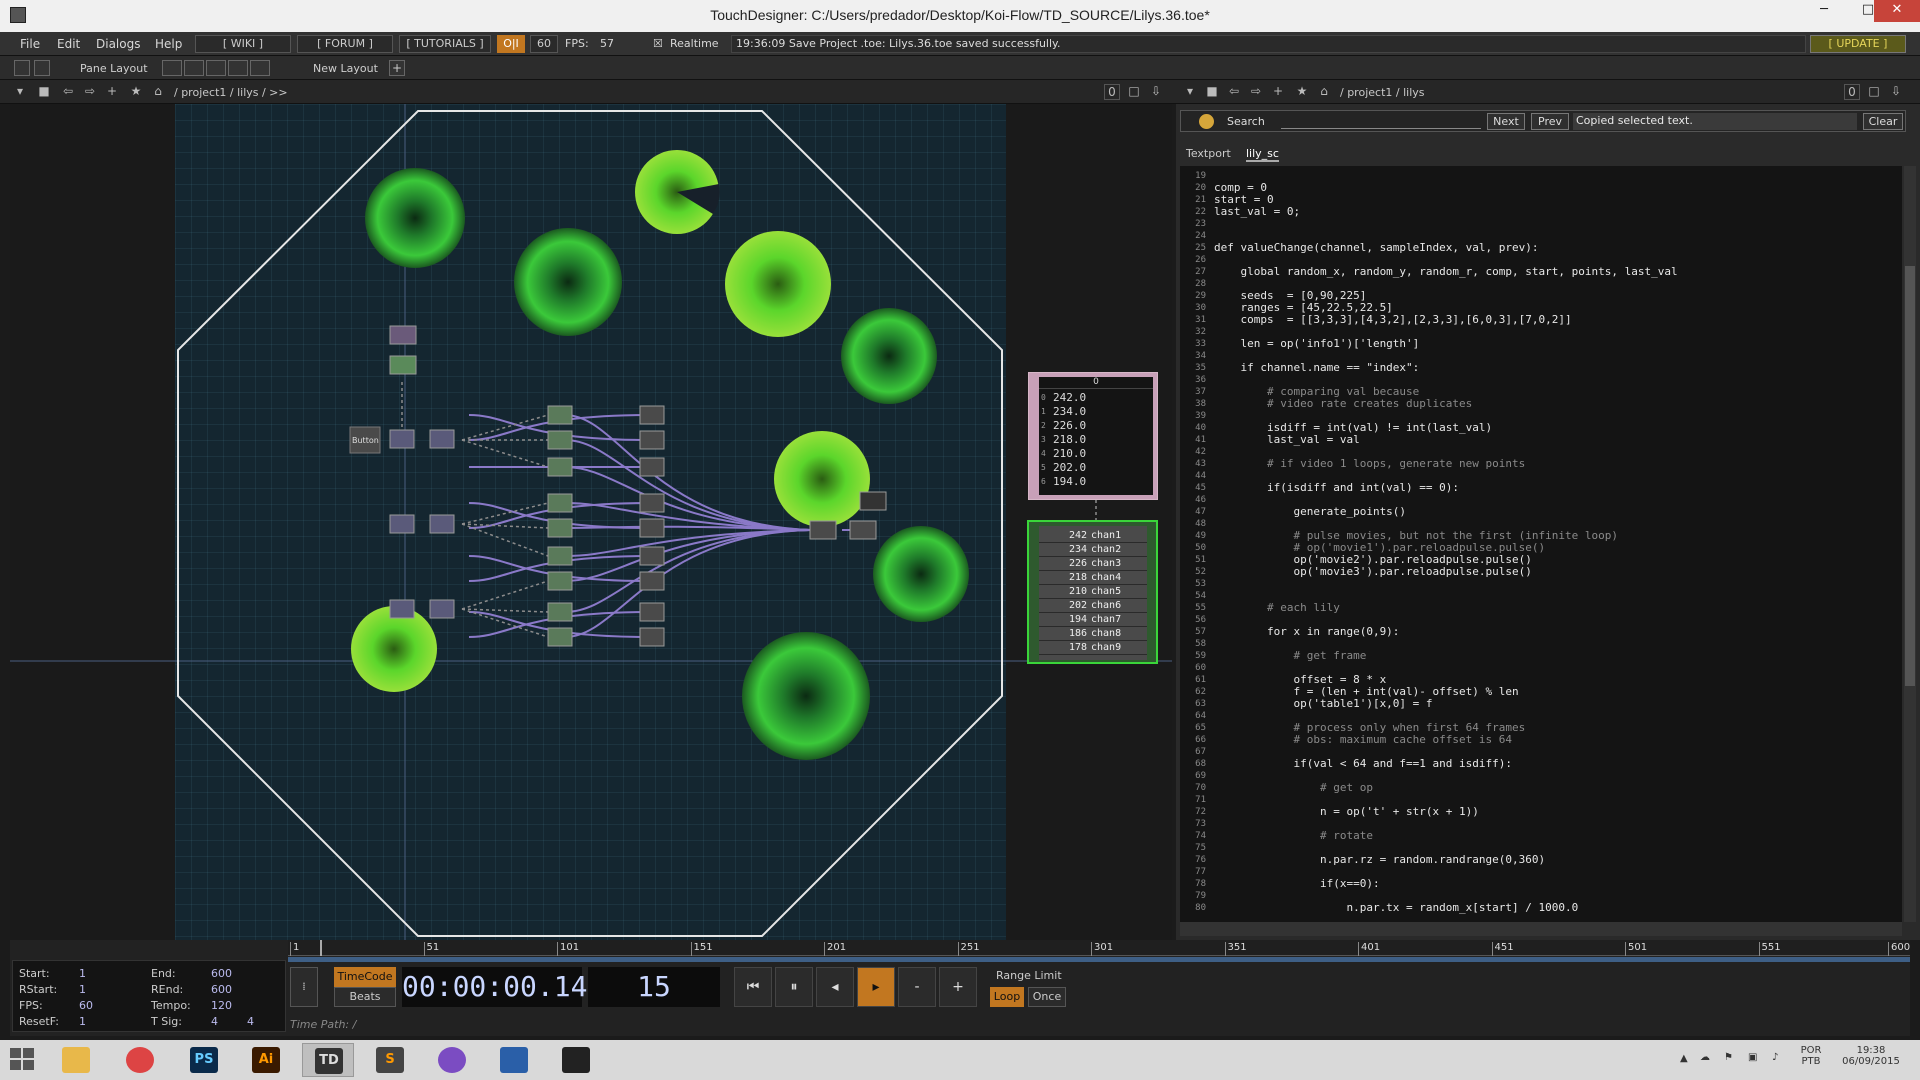 The height and width of the screenshot is (1080, 1920). Describe the element at coordinates (140, 1060) in the screenshot. I see `chrome-icon` at that location.